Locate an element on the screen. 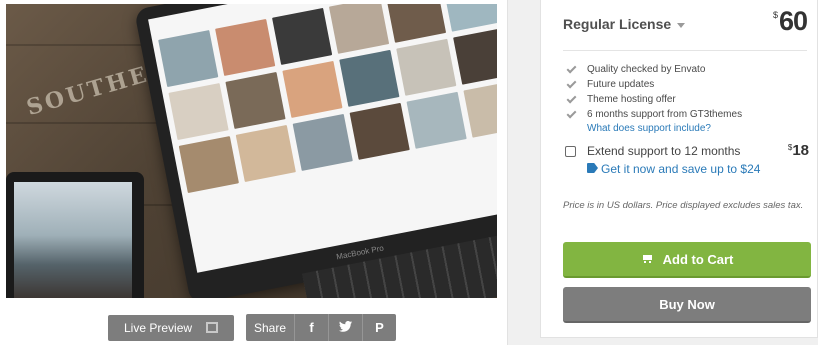  pinterest-icon: P is located at coordinates (379, 327).